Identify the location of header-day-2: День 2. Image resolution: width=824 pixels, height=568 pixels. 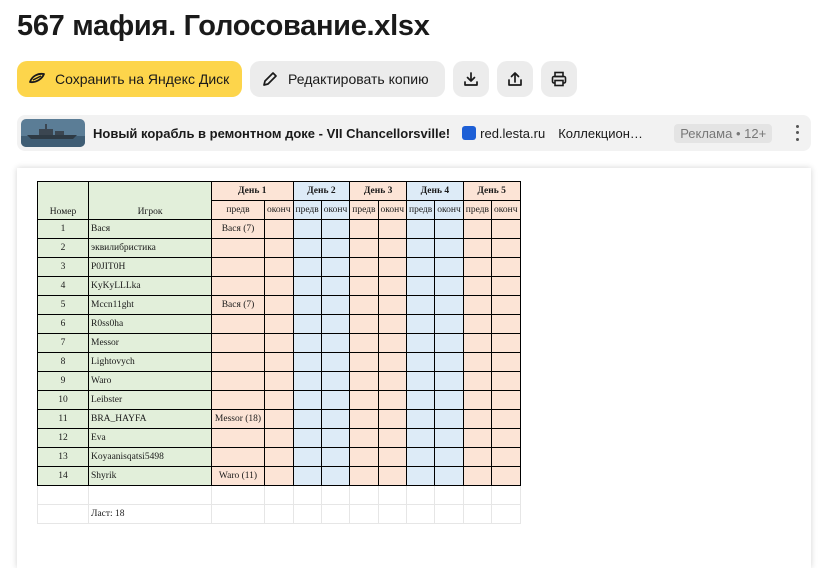
(321, 191).